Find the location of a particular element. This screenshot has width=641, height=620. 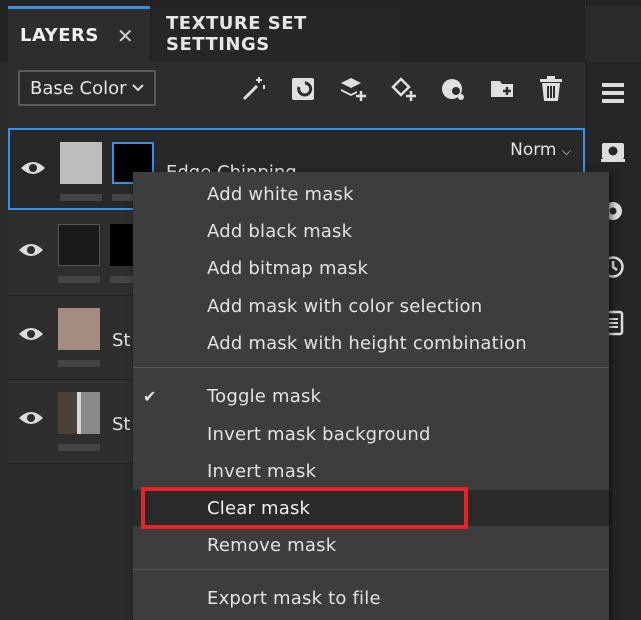

add-fill-icon is located at coordinates (403, 89).